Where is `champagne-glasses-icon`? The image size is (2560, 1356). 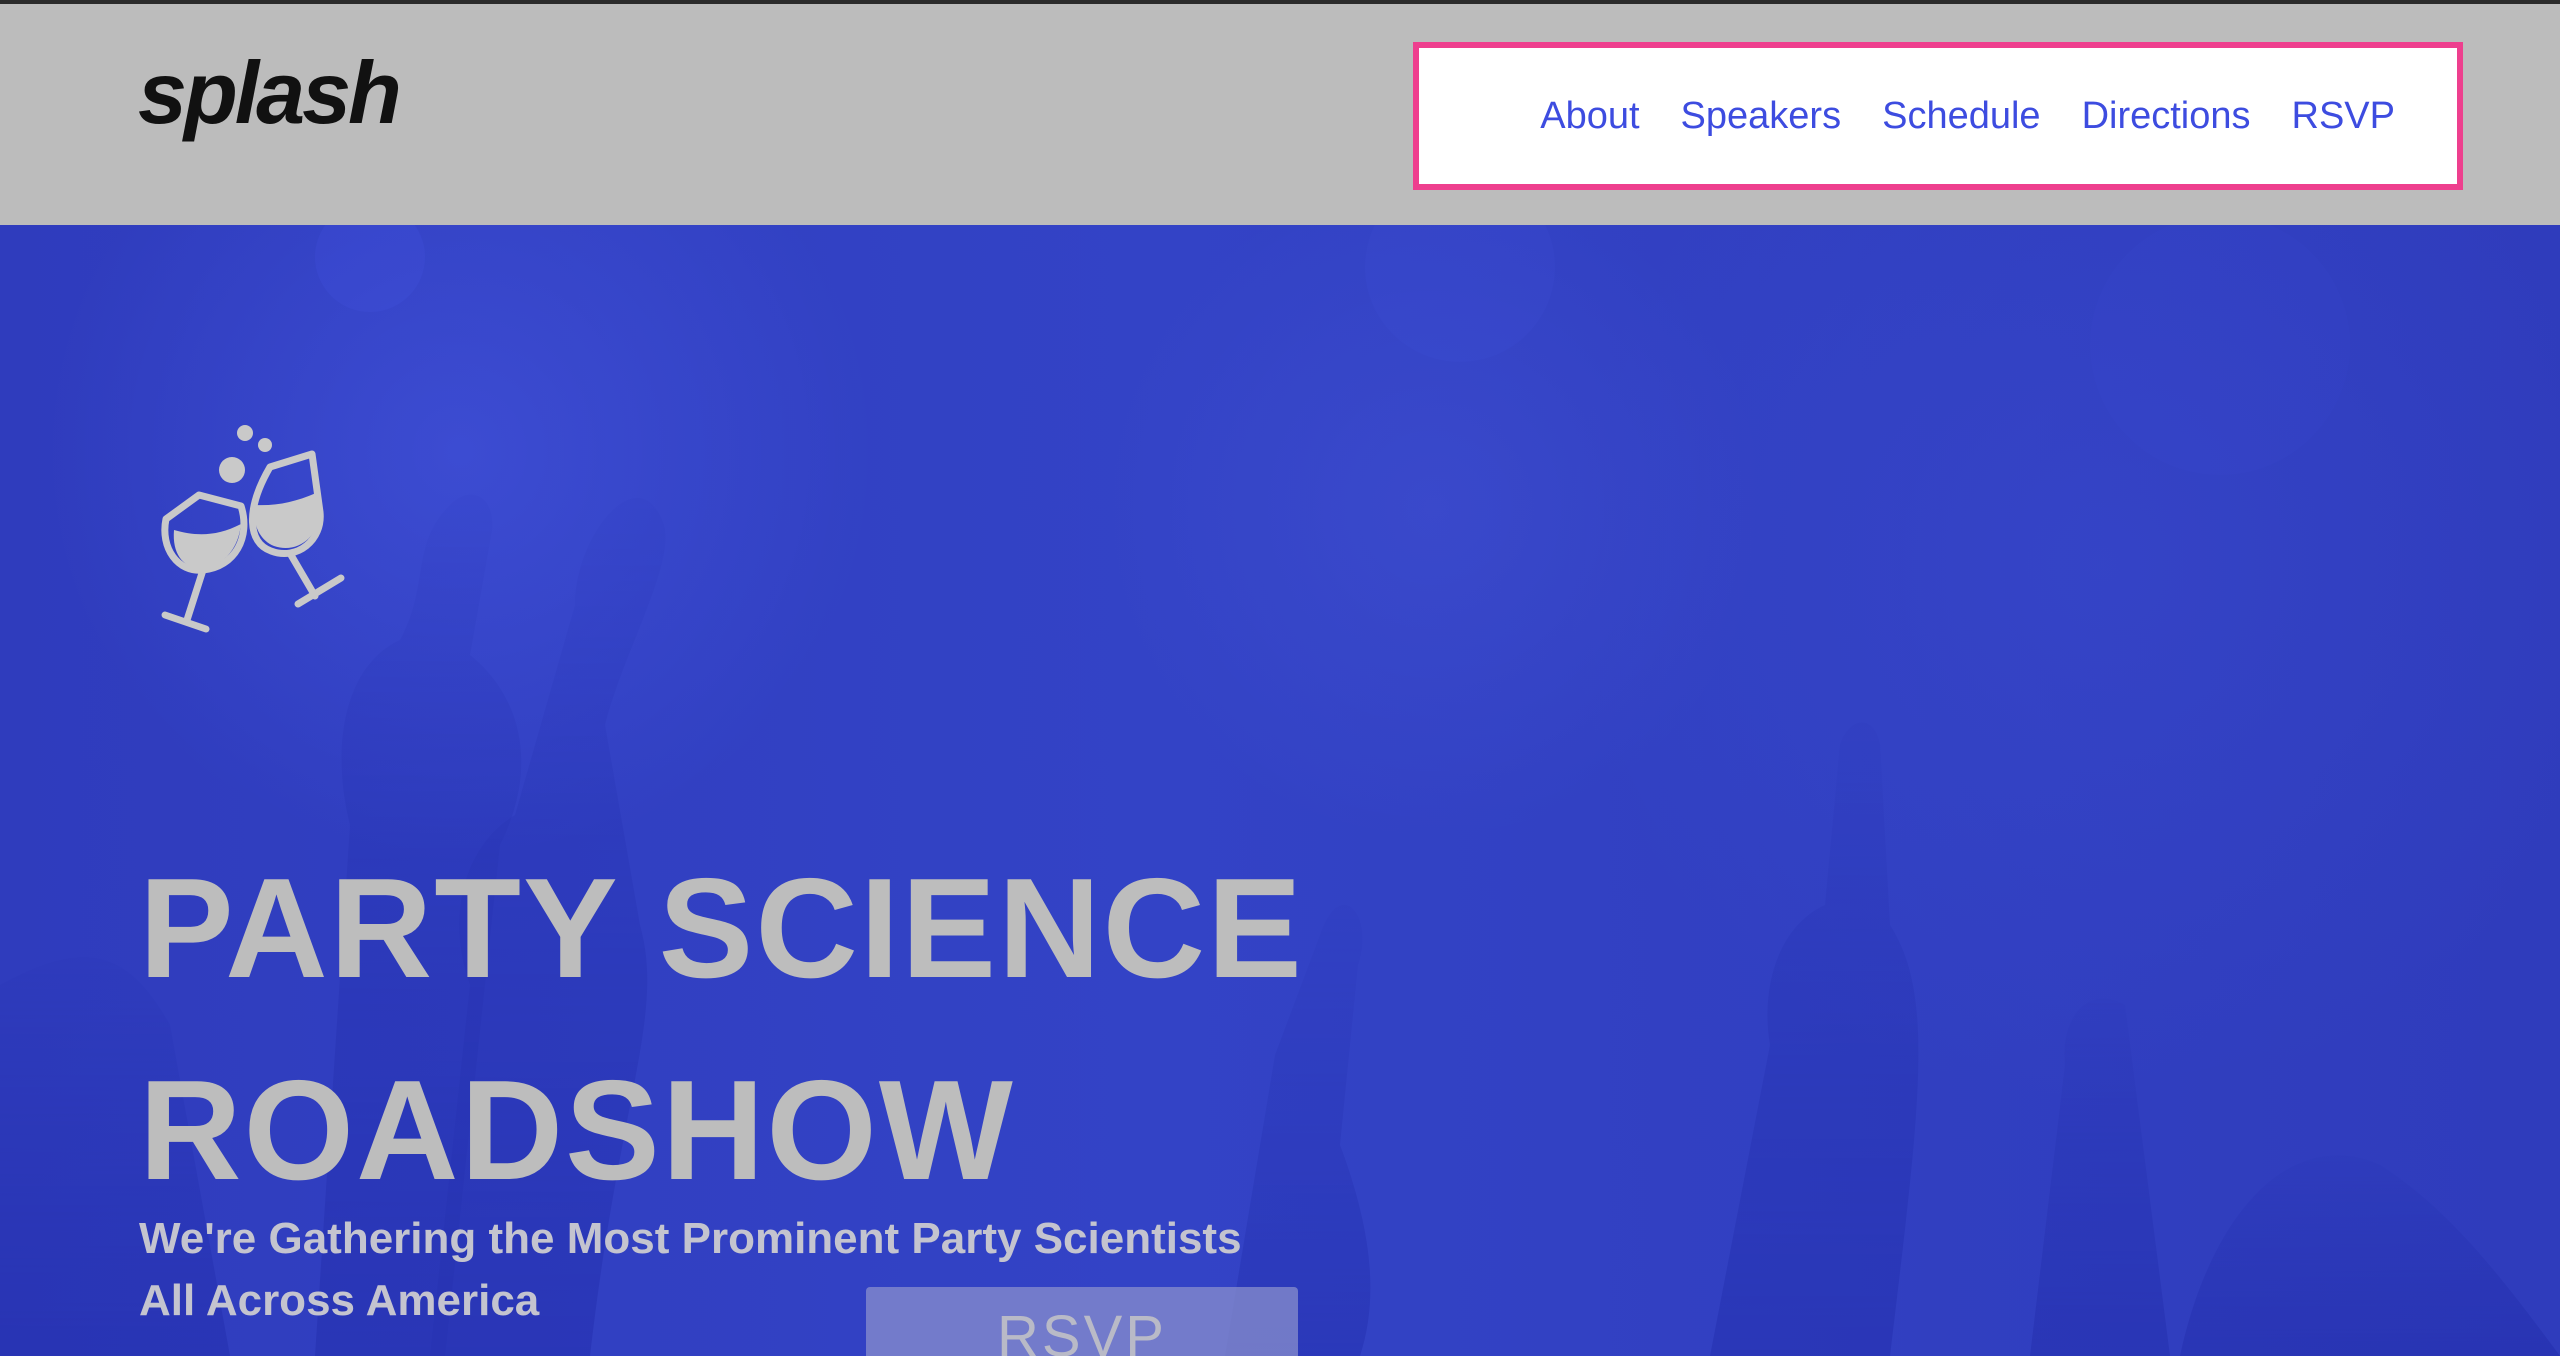 champagne-glasses-icon is located at coordinates (253, 529).